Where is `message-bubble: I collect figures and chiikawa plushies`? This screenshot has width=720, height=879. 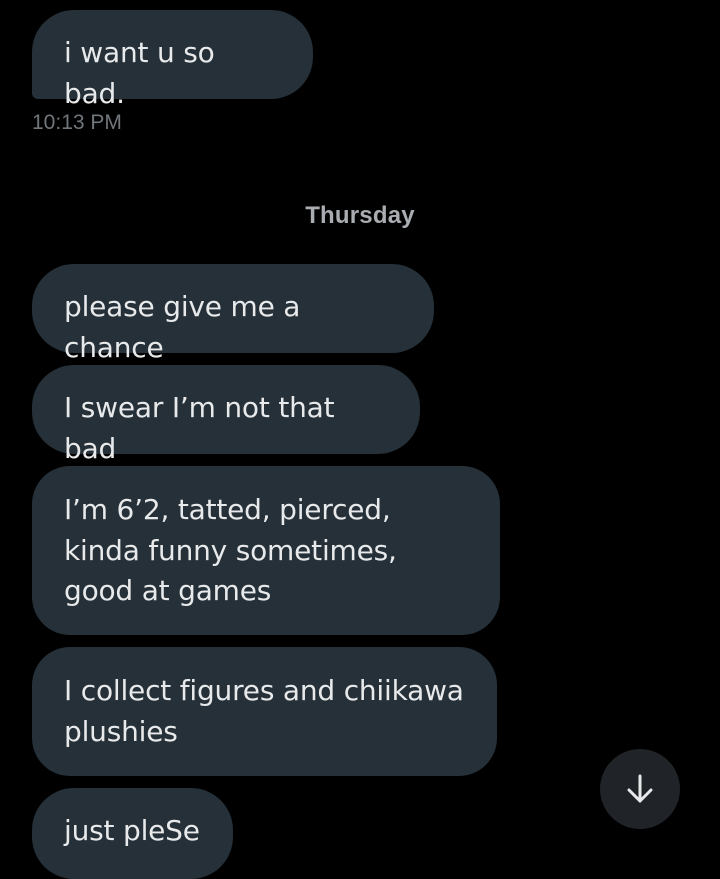
message-bubble: I collect figures and chiikawa plushies is located at coordinates (264, 711).